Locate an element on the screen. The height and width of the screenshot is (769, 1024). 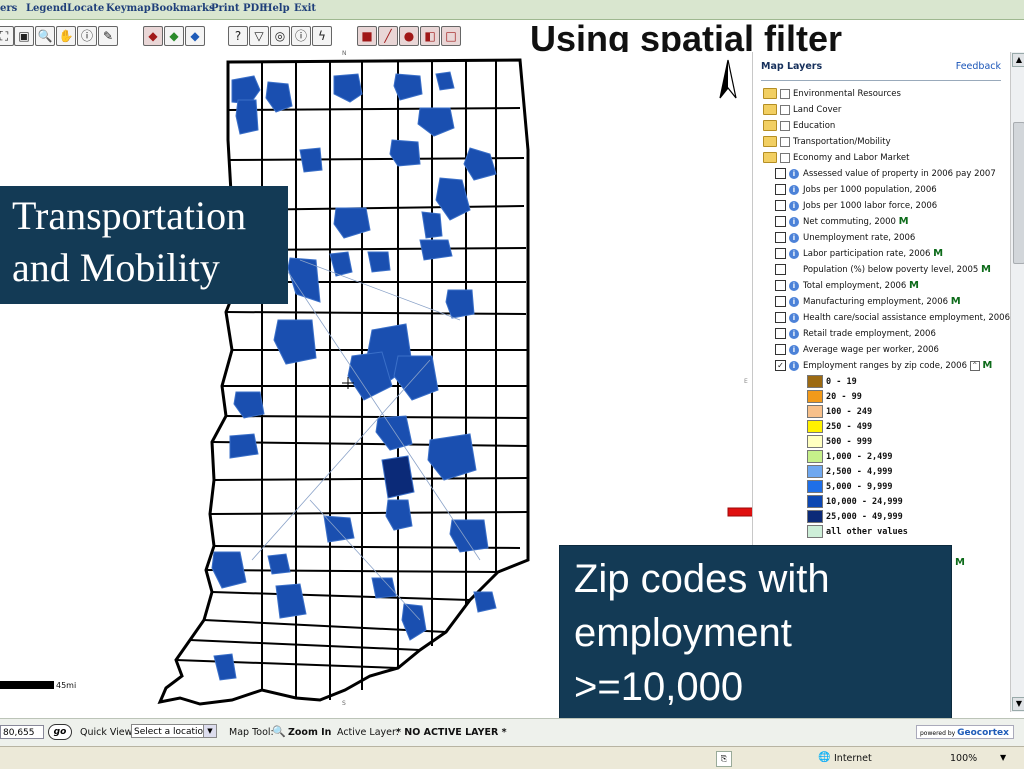
layer-item: i Jobs per 1000 labor force, 2006 is located at coordinates (856, 207).